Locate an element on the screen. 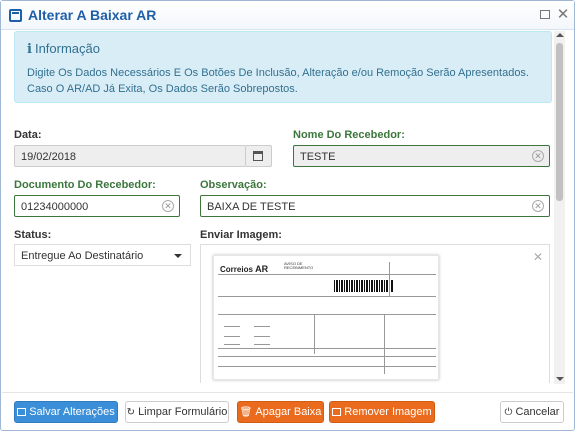 The width and height of the screenshot is (575, 431). documento-input: 01234000000 ✕ is located at coordinates (97, 206).